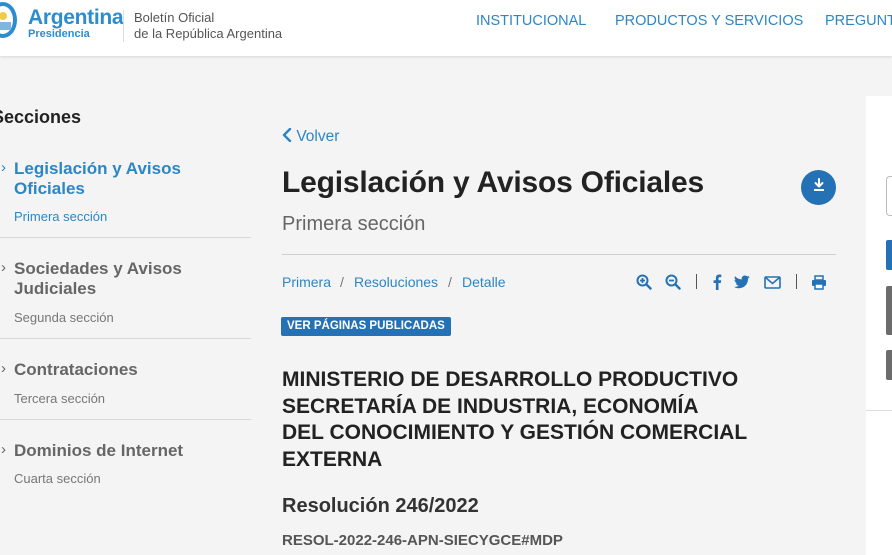 This screenshot has height=555, width=892. What do you see at coordinates (879, 410) in the screenshot?
I see `panel-divider` at bounding box center [879, 410].